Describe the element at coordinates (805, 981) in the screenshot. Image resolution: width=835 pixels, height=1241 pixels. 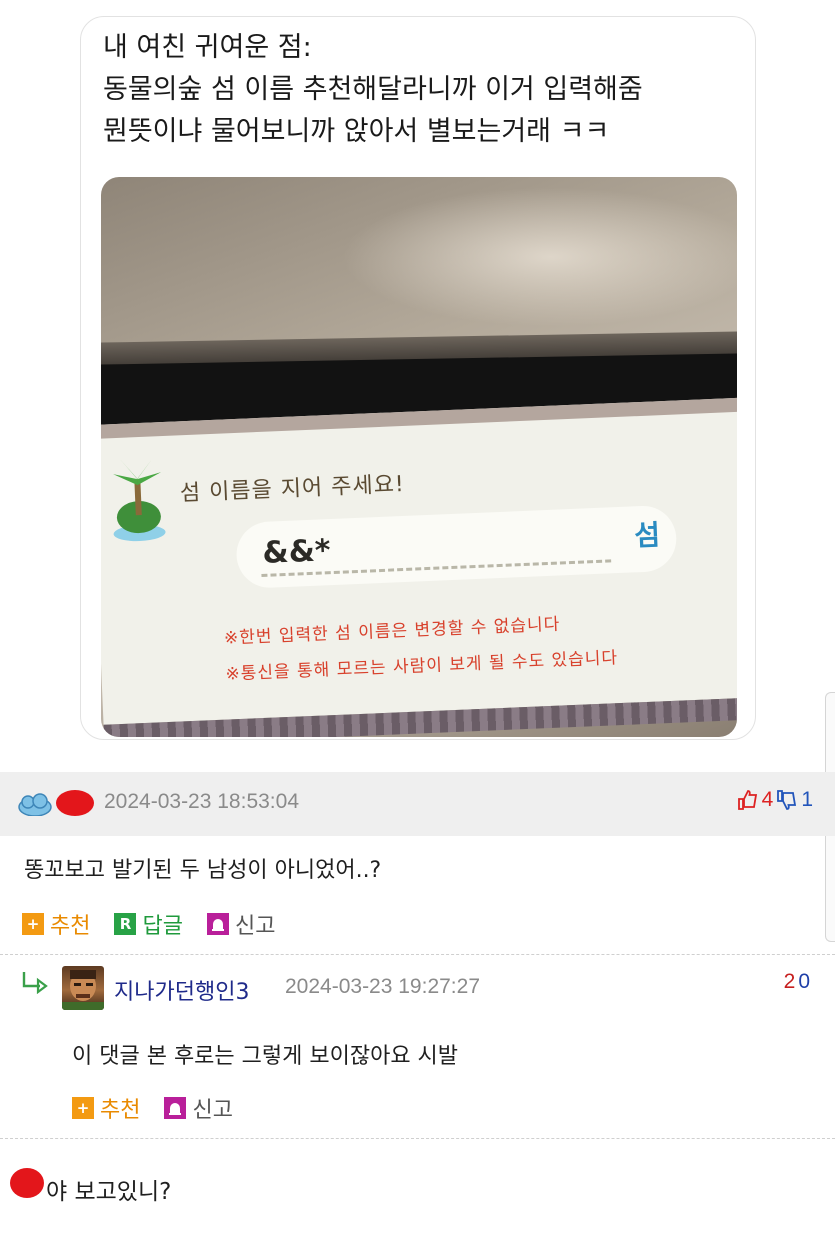
I see `reply-downvote-count: 0` at that location.